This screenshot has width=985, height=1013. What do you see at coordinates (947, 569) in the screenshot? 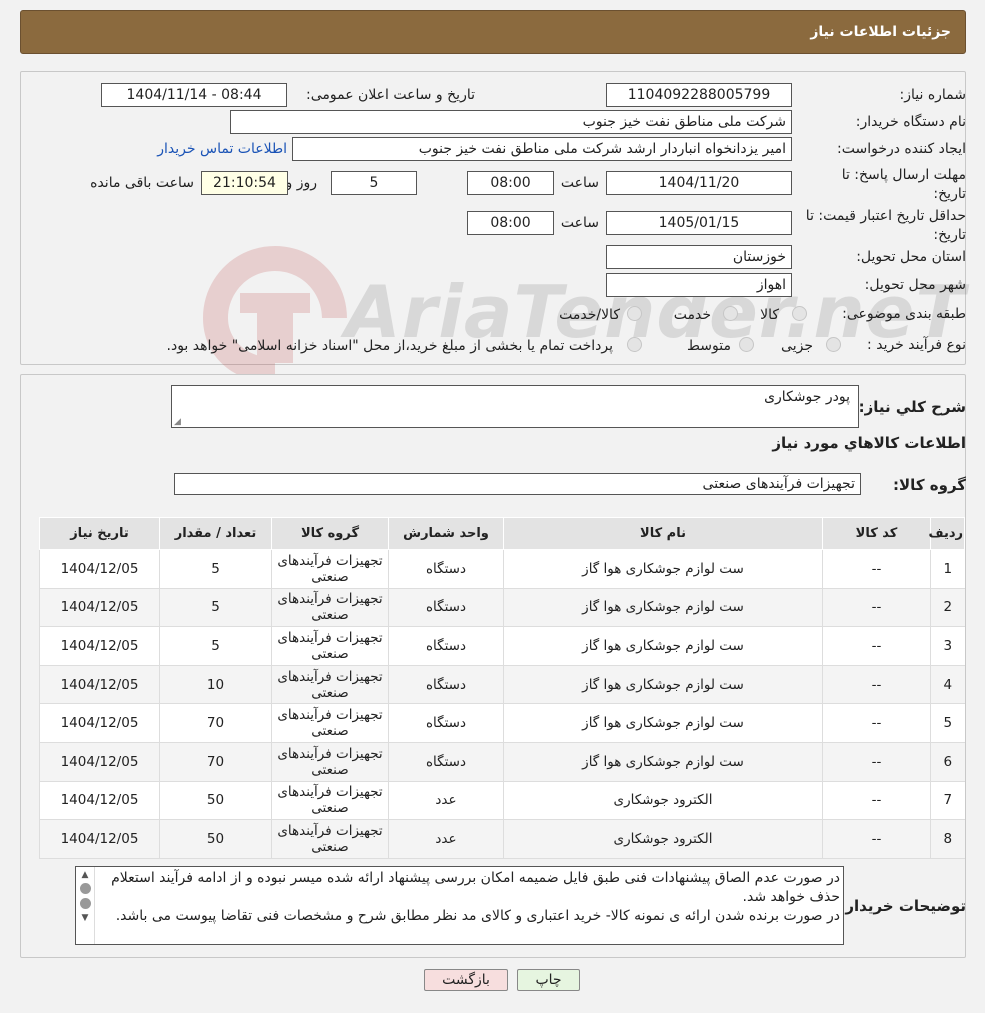
I see `cell-row-number: 1` at bounding box center [947, 569].